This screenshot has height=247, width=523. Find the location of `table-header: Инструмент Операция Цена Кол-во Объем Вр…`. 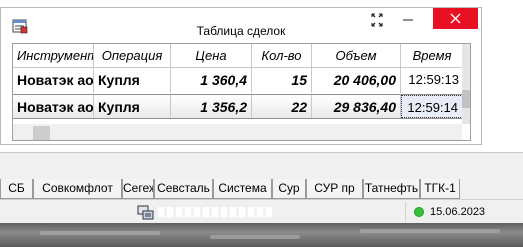

table-header: Инструмент Операция Цена Кол-во Объем Вр… is located at coordinates (237, 56).